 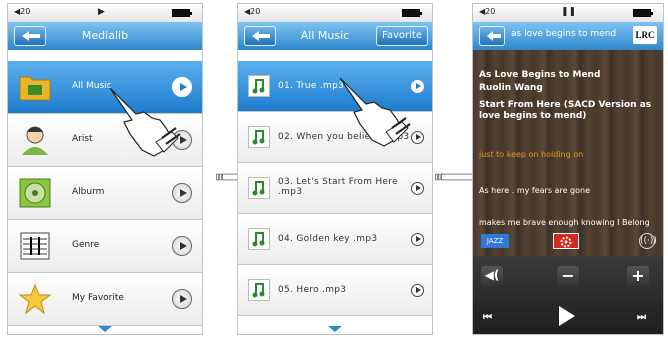 What do you see at coordinates (35, 140) in the screenshot?
I see `artist-icon` at bounding box center [35, 140].